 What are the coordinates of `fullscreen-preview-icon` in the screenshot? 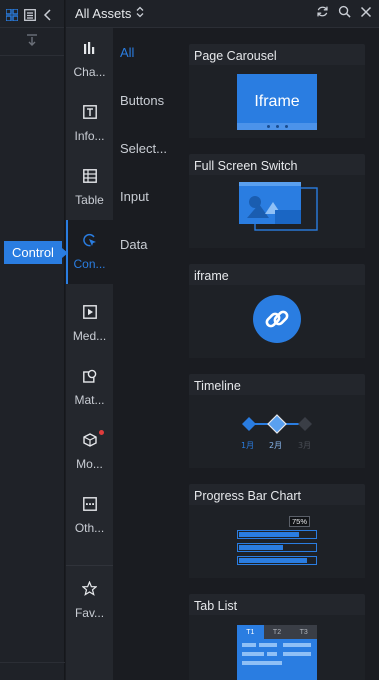 It's located at (277, 211).